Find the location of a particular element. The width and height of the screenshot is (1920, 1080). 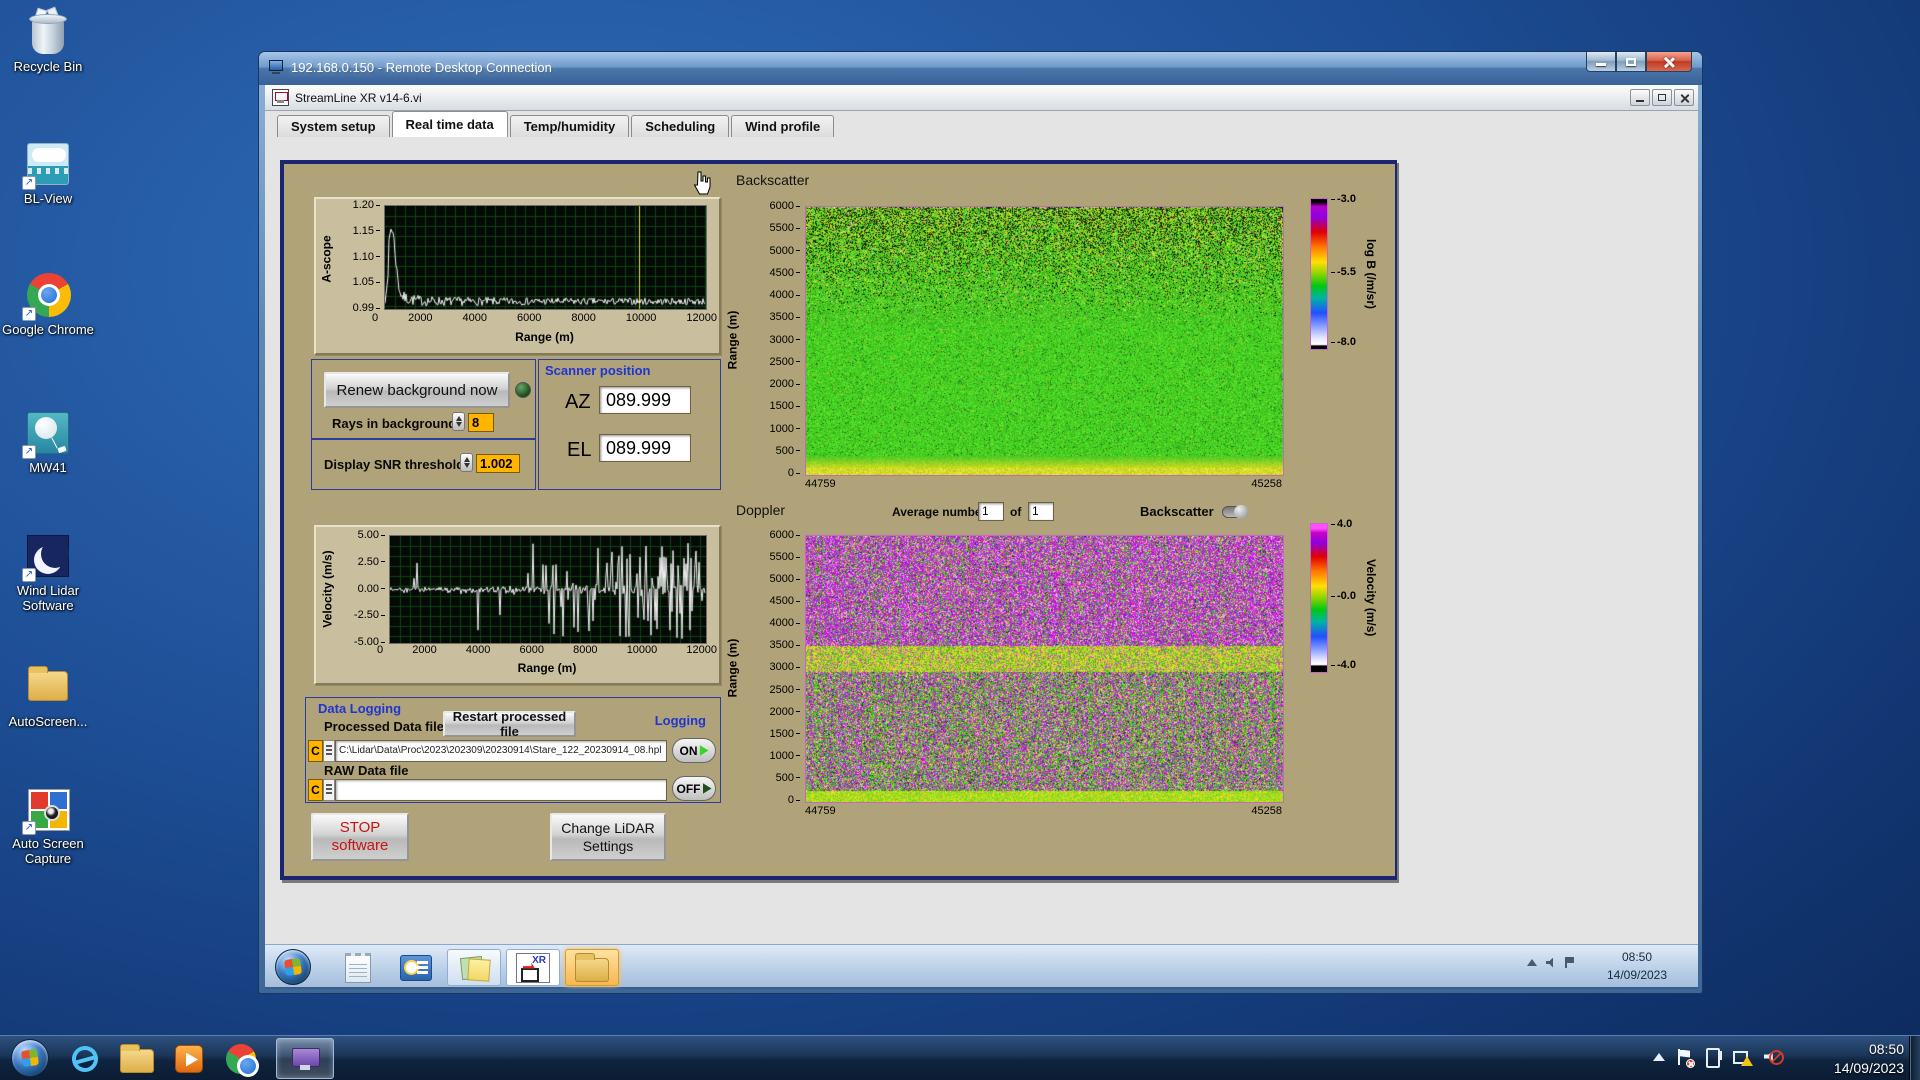

desktop-icon-bl-view: BL-View is located at coordinates (48, 173).